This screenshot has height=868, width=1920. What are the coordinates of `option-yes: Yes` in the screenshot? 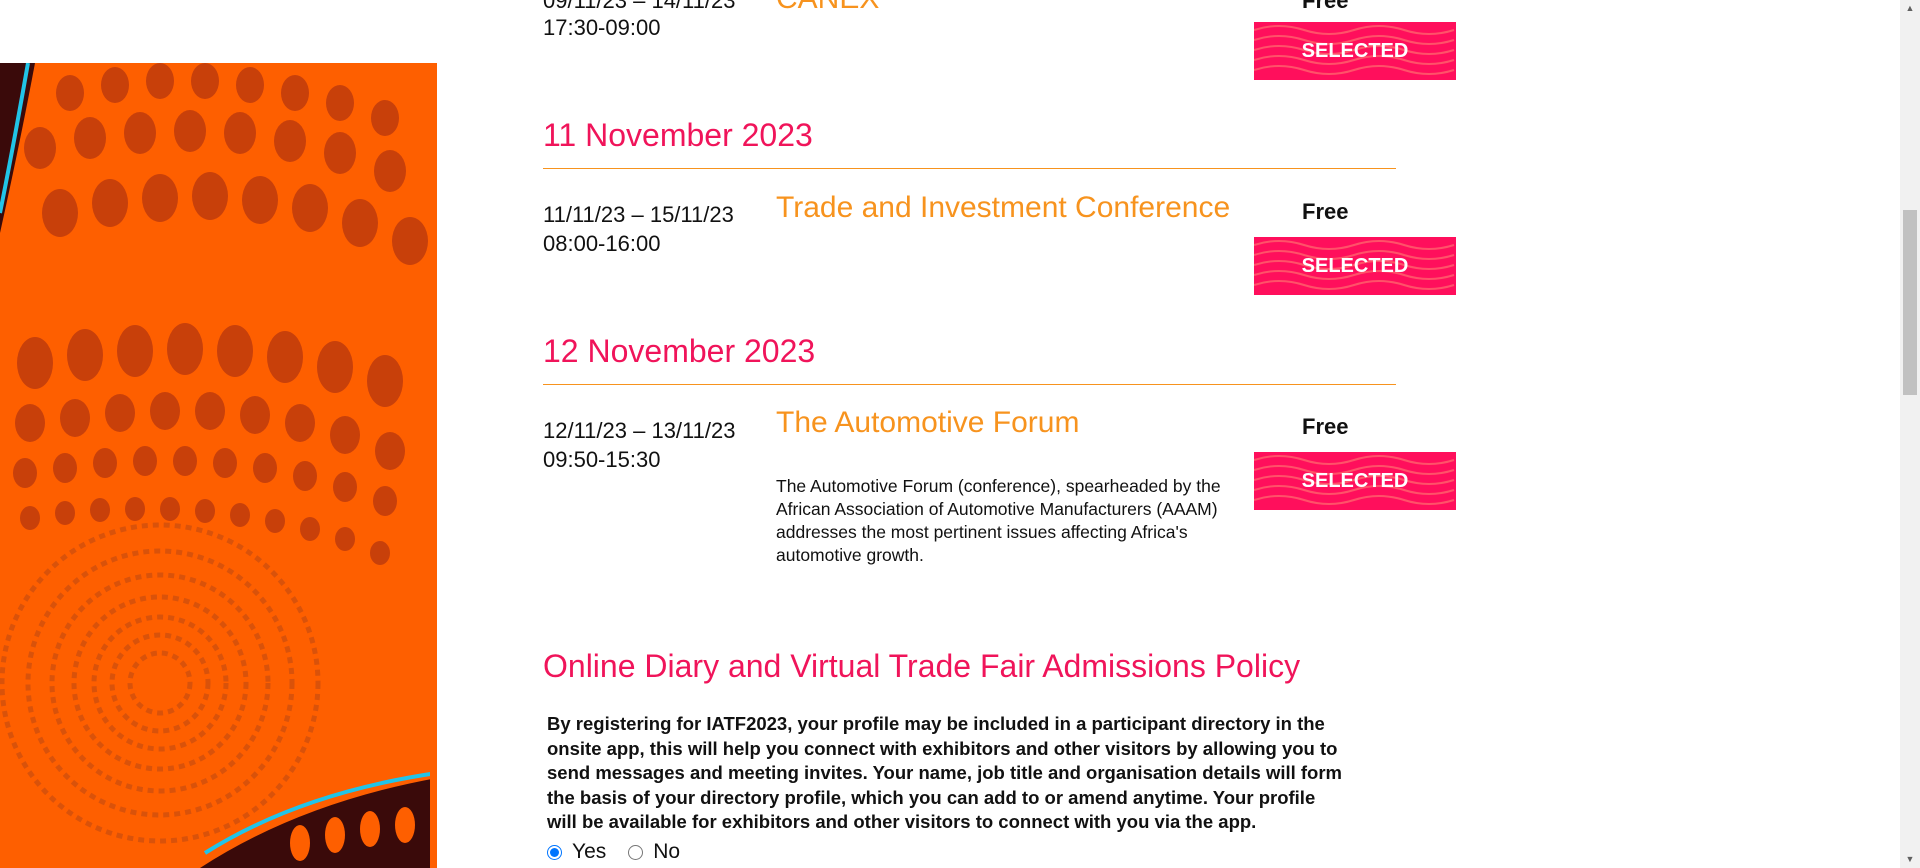 It's located at (576, 852).